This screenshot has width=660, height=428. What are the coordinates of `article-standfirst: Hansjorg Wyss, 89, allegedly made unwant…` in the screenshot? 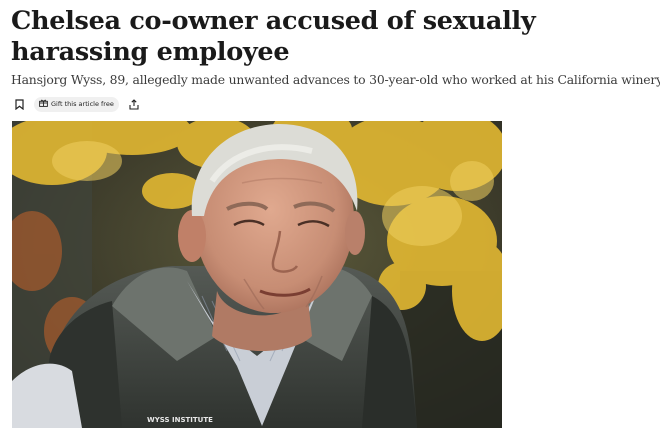 It's located at (335, 79).